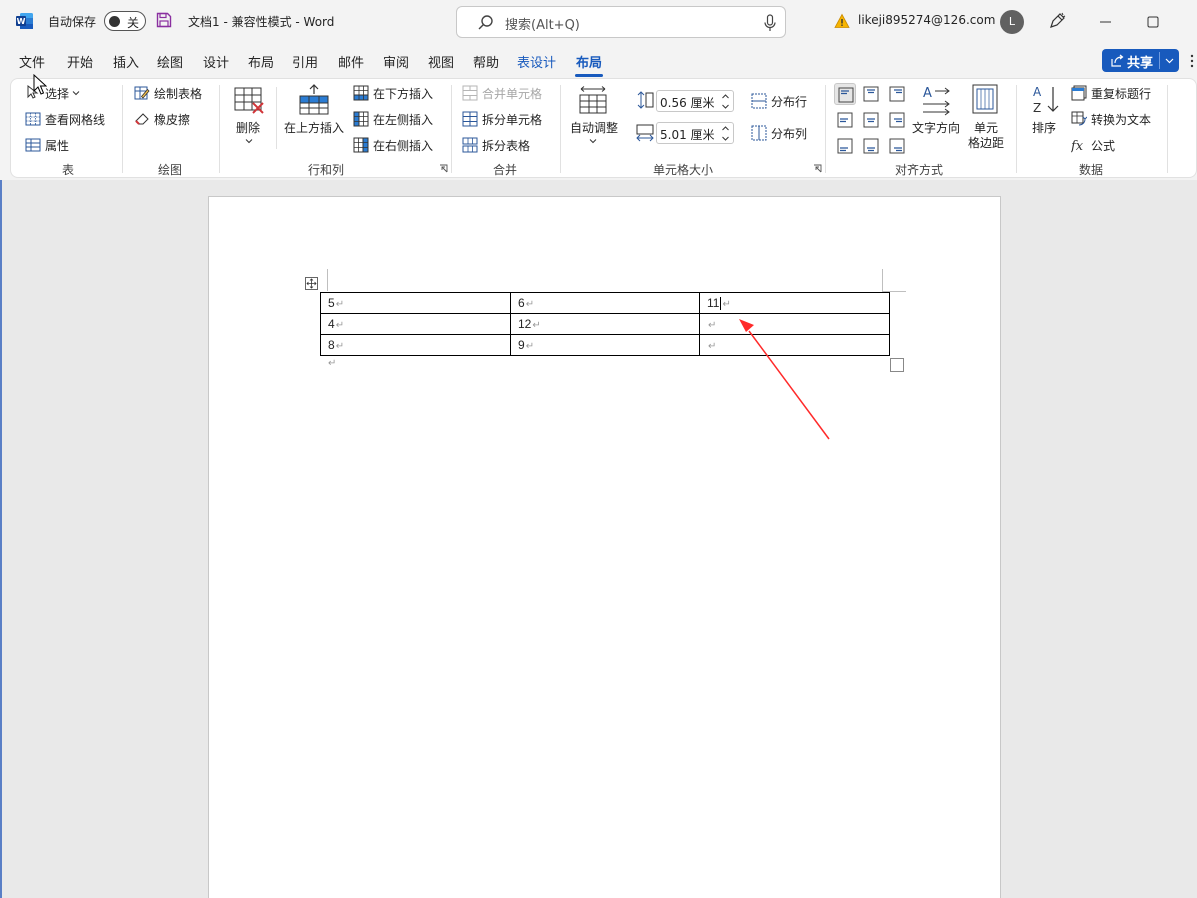 The width and height of the screenshot is (1197, 898). Describe the element at coordinates (485, 22) in the screenshot. I see `search-icon` at that location.